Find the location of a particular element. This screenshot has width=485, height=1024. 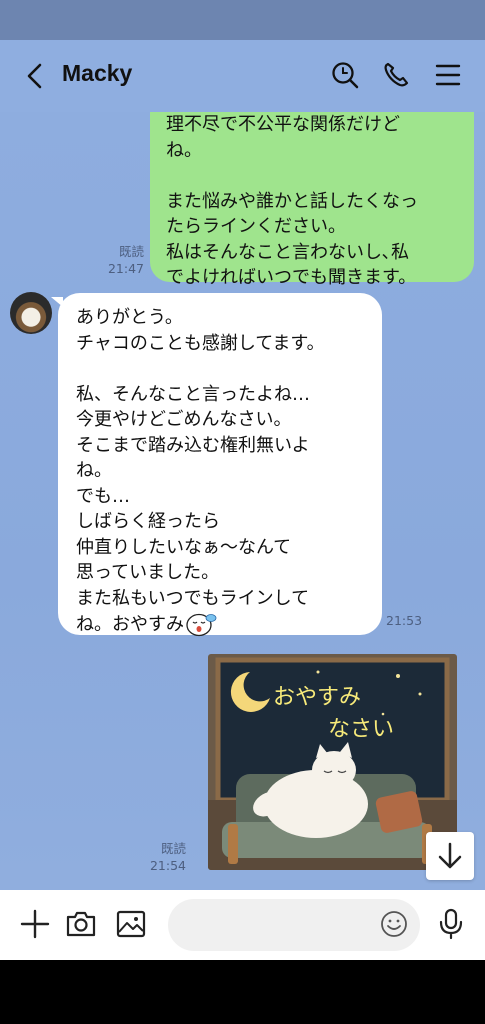

received-line: 思っていました。 is located at coordinates (148, 572).